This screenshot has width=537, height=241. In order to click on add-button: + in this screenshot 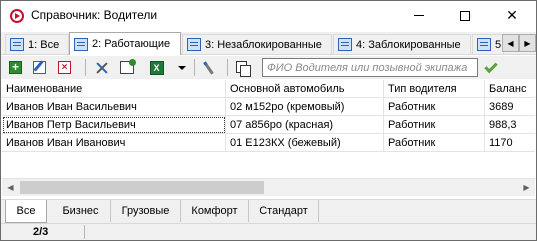, I will do `click(15, 67)`.